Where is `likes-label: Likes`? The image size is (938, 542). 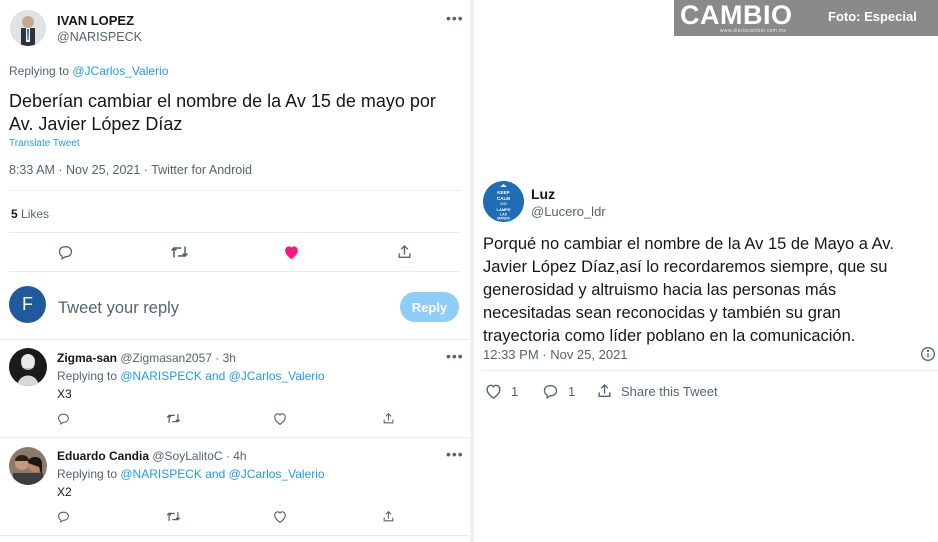 likes-label: Likes is located at coordinates (35, 214).